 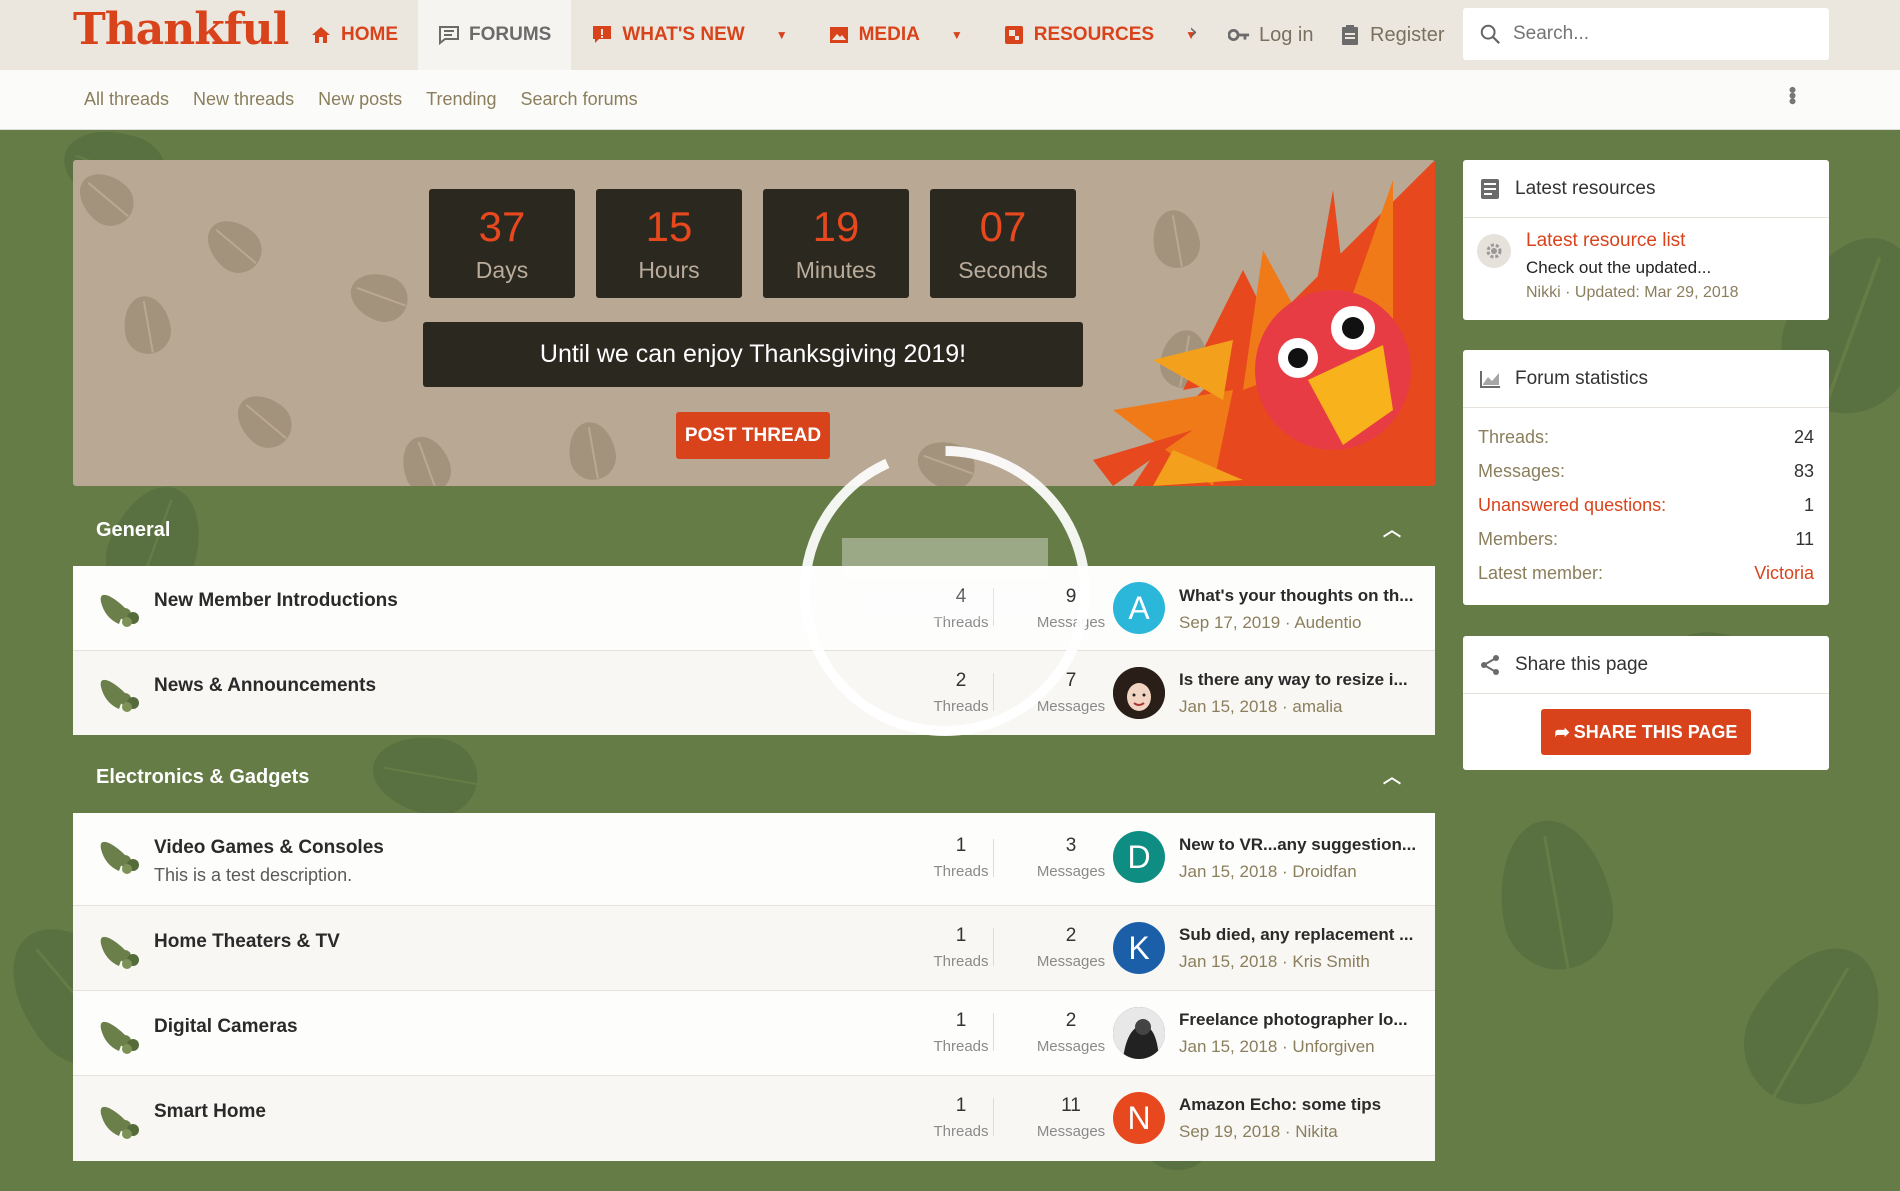 I want to click on clipboard-icon, so click(x=1350, y=35).